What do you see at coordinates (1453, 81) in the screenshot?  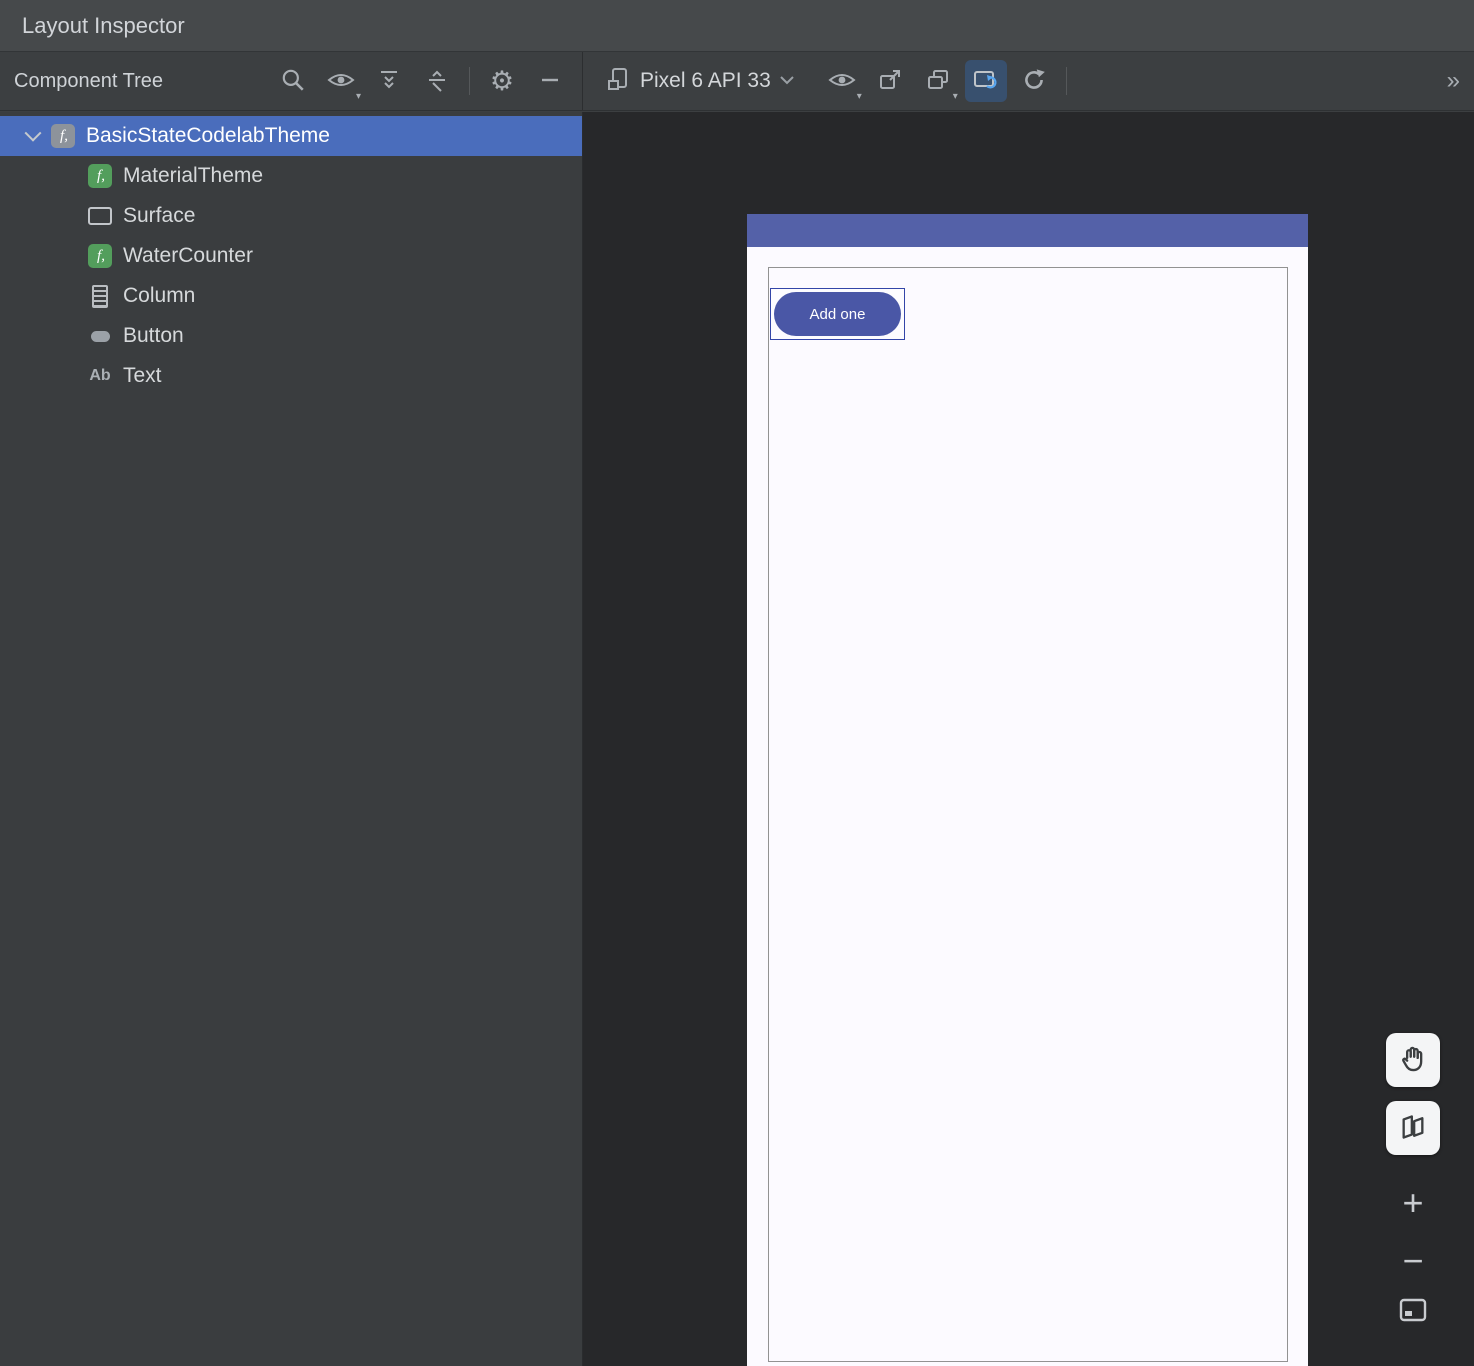 I see `toolbar-overflow-button: »` at bounding box center [1453, 81].